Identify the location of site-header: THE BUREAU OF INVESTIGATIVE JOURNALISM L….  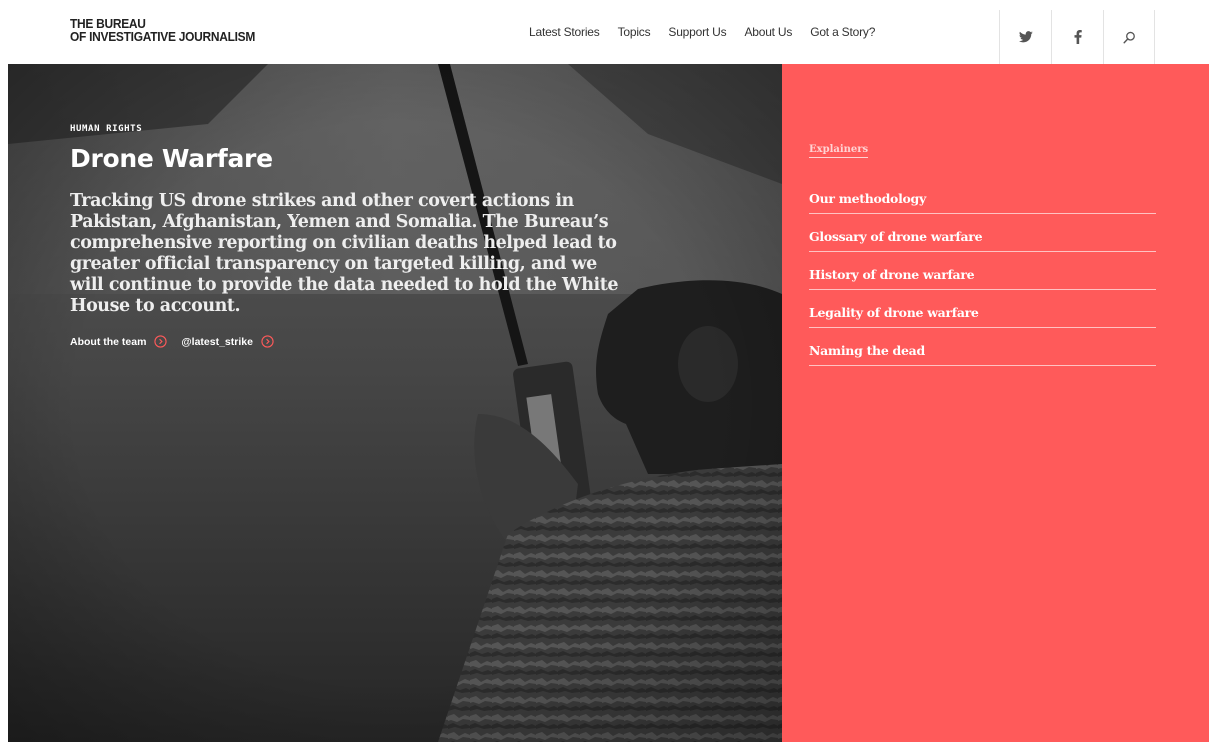
(604, 32).